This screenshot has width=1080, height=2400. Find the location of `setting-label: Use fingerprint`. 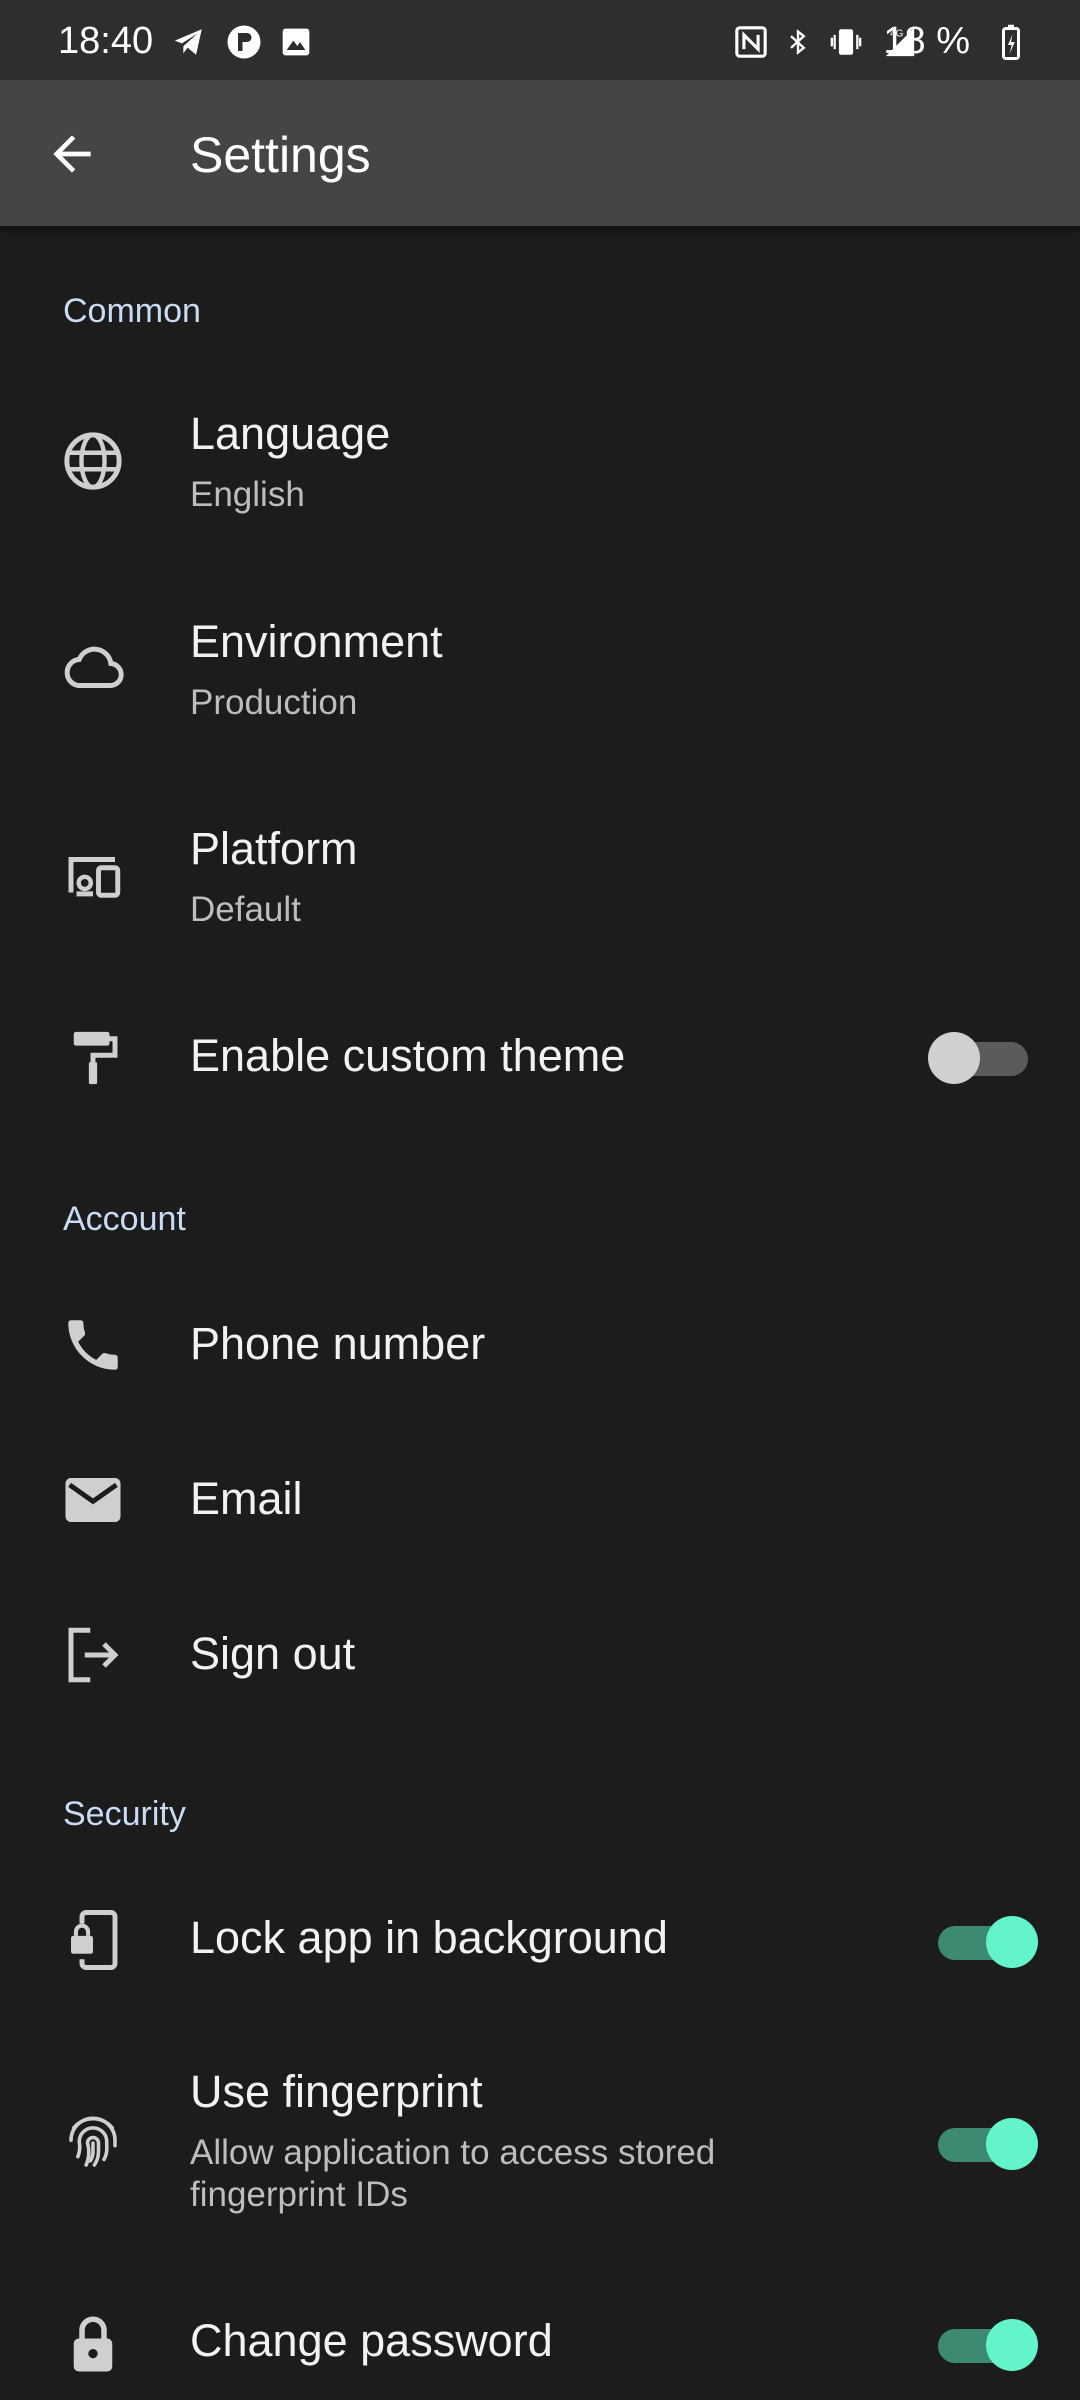

setting-label: Use fingerprint is located at coordinates (336, 2091).